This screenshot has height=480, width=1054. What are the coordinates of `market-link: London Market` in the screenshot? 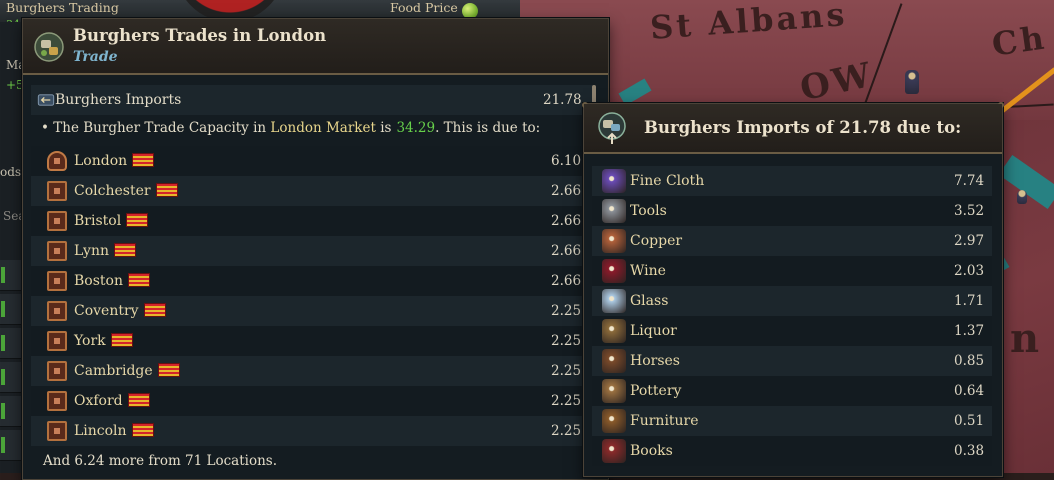 It's located at (322, 128).